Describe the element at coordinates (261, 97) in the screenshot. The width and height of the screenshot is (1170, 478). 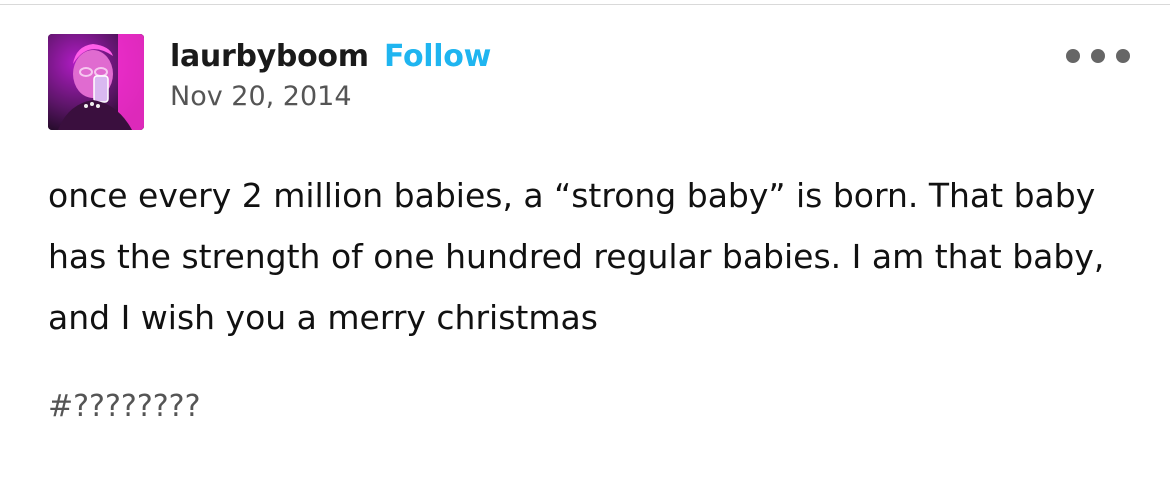
I see `post-date: Nov 20, 2014` at that location.